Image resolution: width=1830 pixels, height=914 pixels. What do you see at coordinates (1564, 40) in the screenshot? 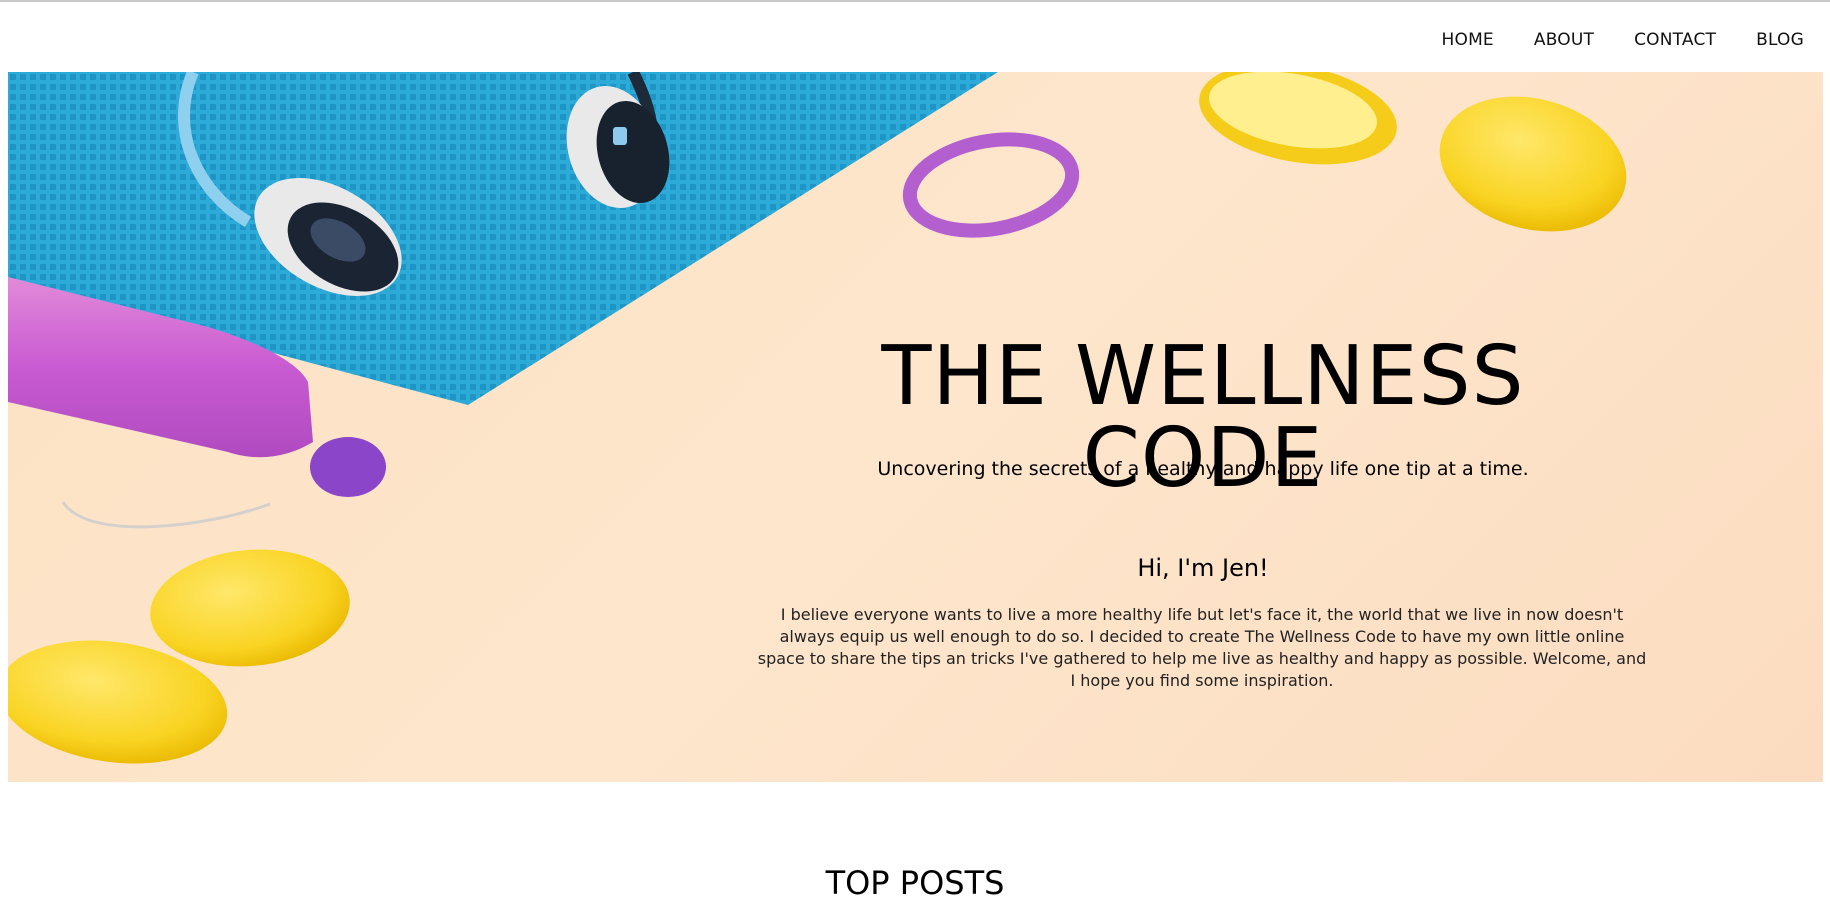
I see `nav-about-link: ABOUT` at bounding box center [1564, 40].